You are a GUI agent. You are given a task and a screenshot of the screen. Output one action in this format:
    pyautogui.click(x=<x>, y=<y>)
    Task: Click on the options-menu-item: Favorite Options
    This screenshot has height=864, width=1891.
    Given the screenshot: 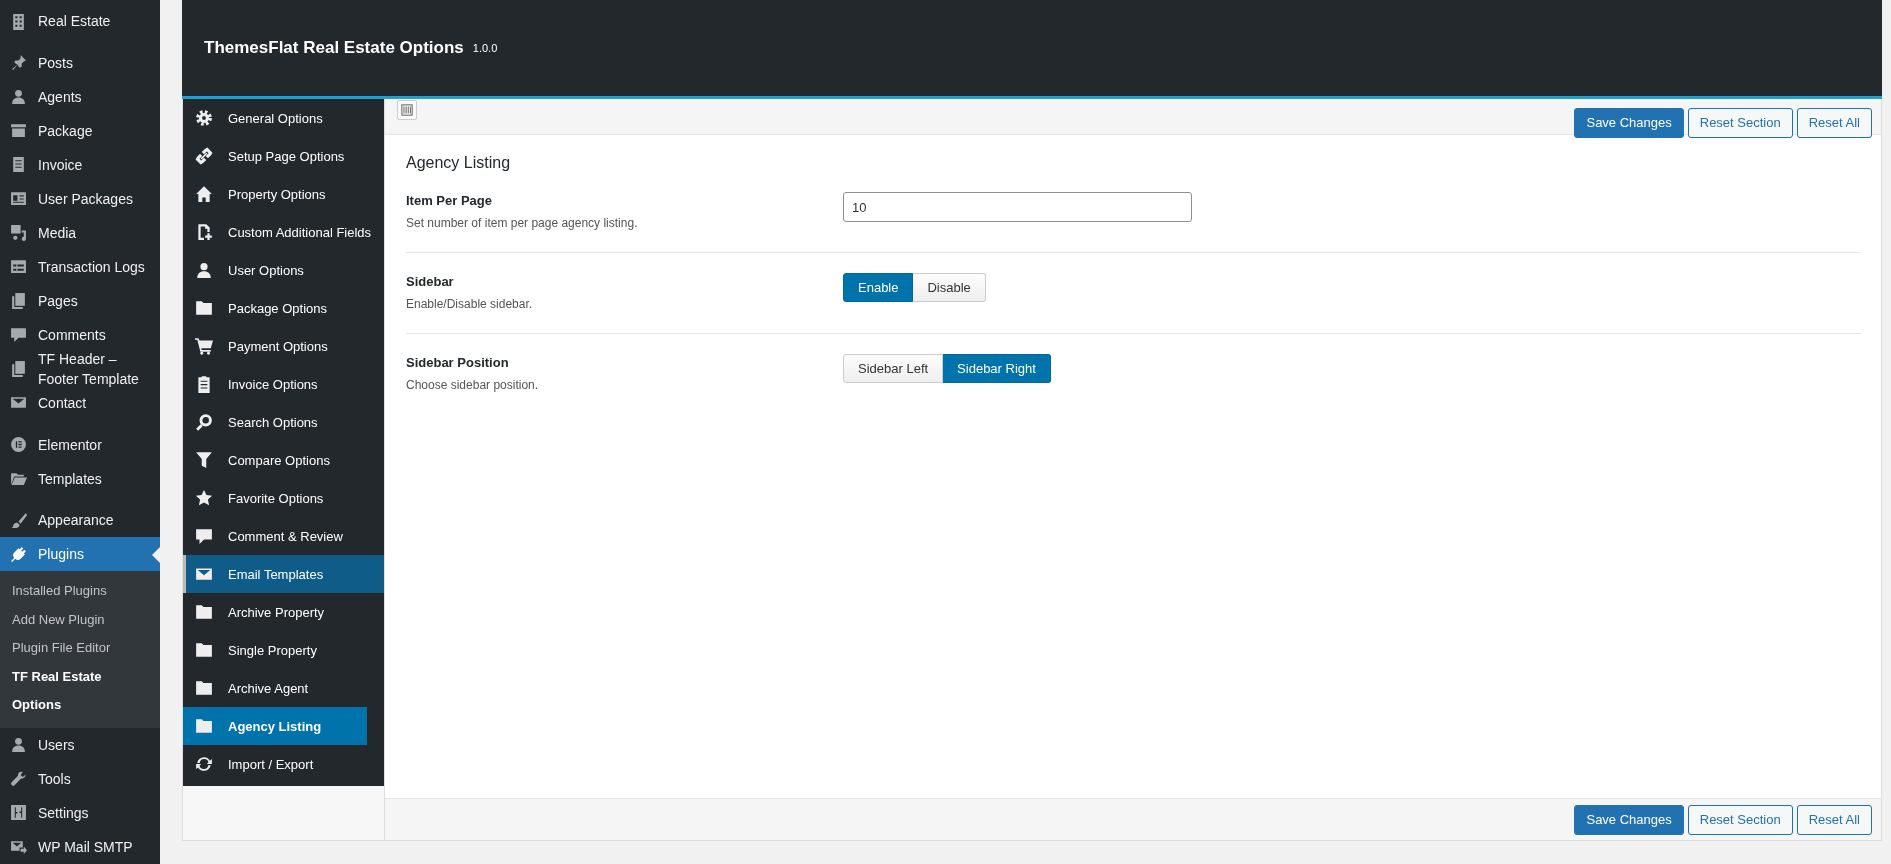 What is the action you would take?
    pyautogui.click(x=283, y=498)
    